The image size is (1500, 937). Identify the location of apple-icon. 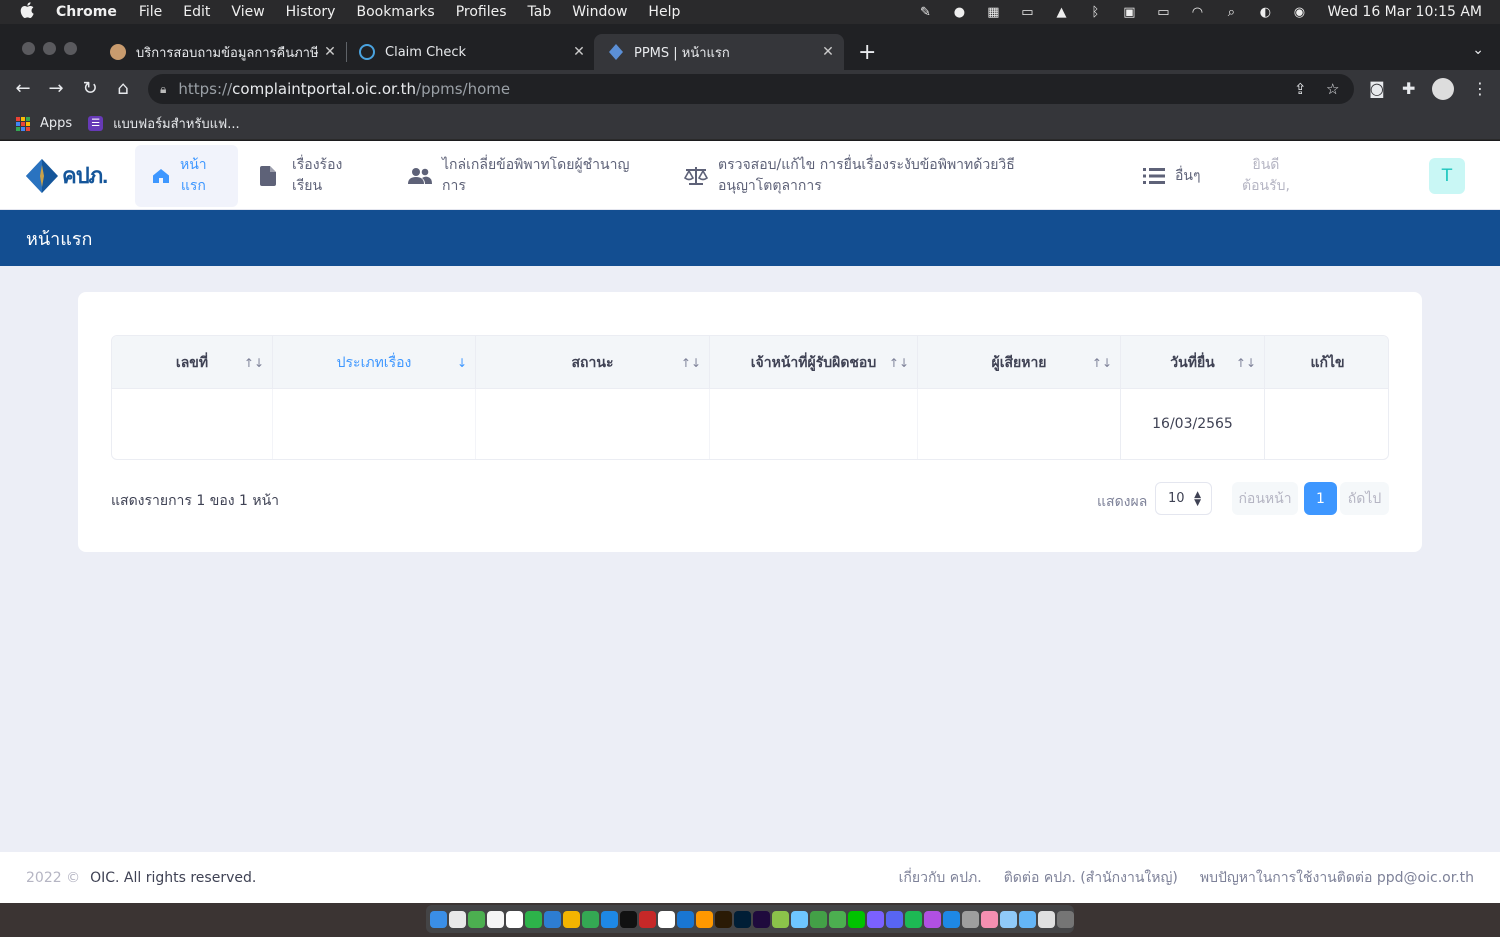
(29, 12).